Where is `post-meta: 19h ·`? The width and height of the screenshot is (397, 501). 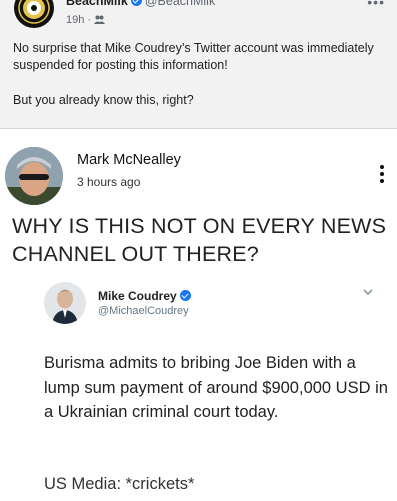 post-meta: 19h · is located at coordinates (86, 20).